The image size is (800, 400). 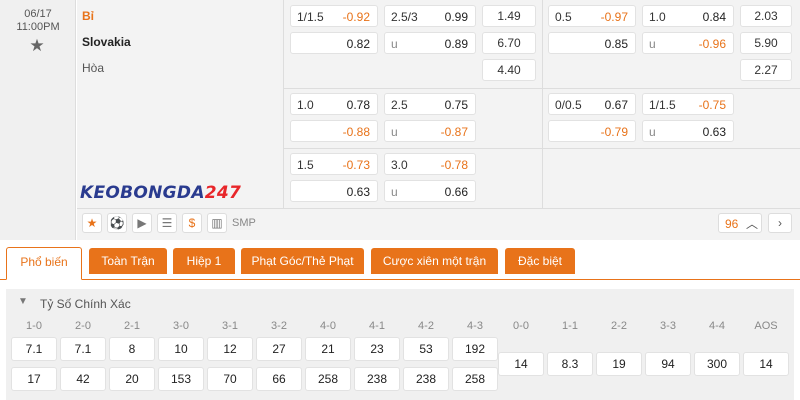 What do you see at coordinates (732, 224) in the screenshot?
I see `more-count: 96` at bounding box center [732, 224].